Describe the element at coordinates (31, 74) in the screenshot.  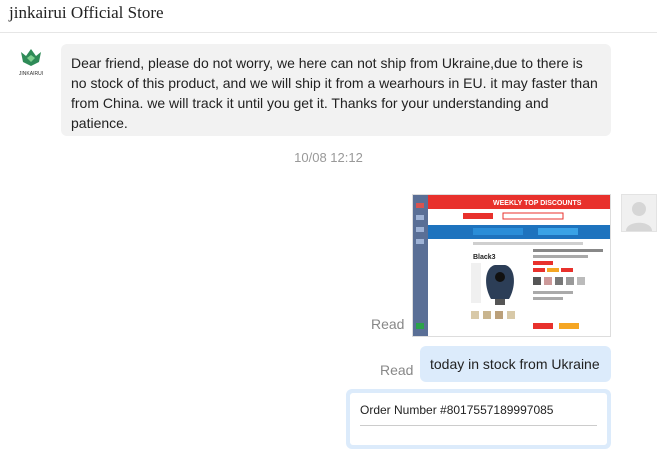
I see `store-logo-caption: JINKAIRUI` at that location.